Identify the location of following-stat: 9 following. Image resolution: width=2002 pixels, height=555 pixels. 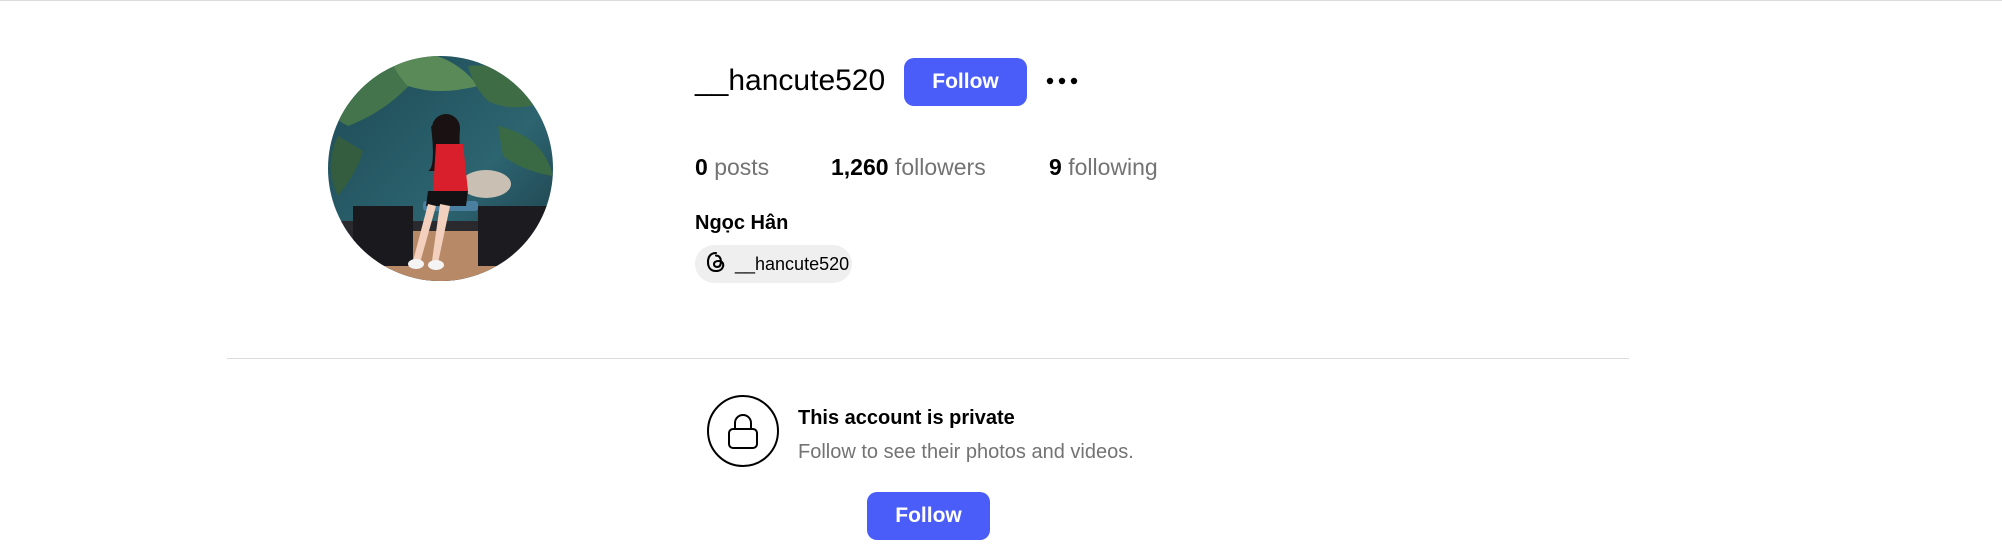
(1103, 167).